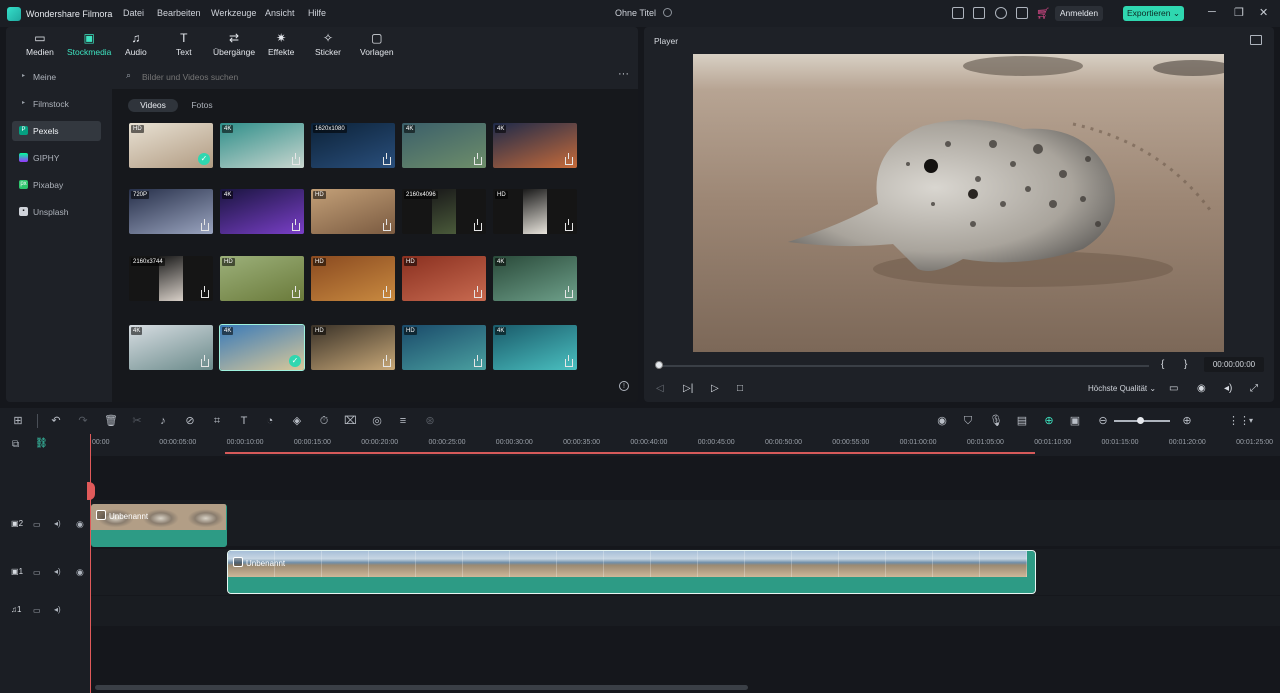 The width and height of the screenshot is (1280, 693). Describe the element at coordinates (740, 388) in the screenshot. I see `stop-icon: □` at that location.